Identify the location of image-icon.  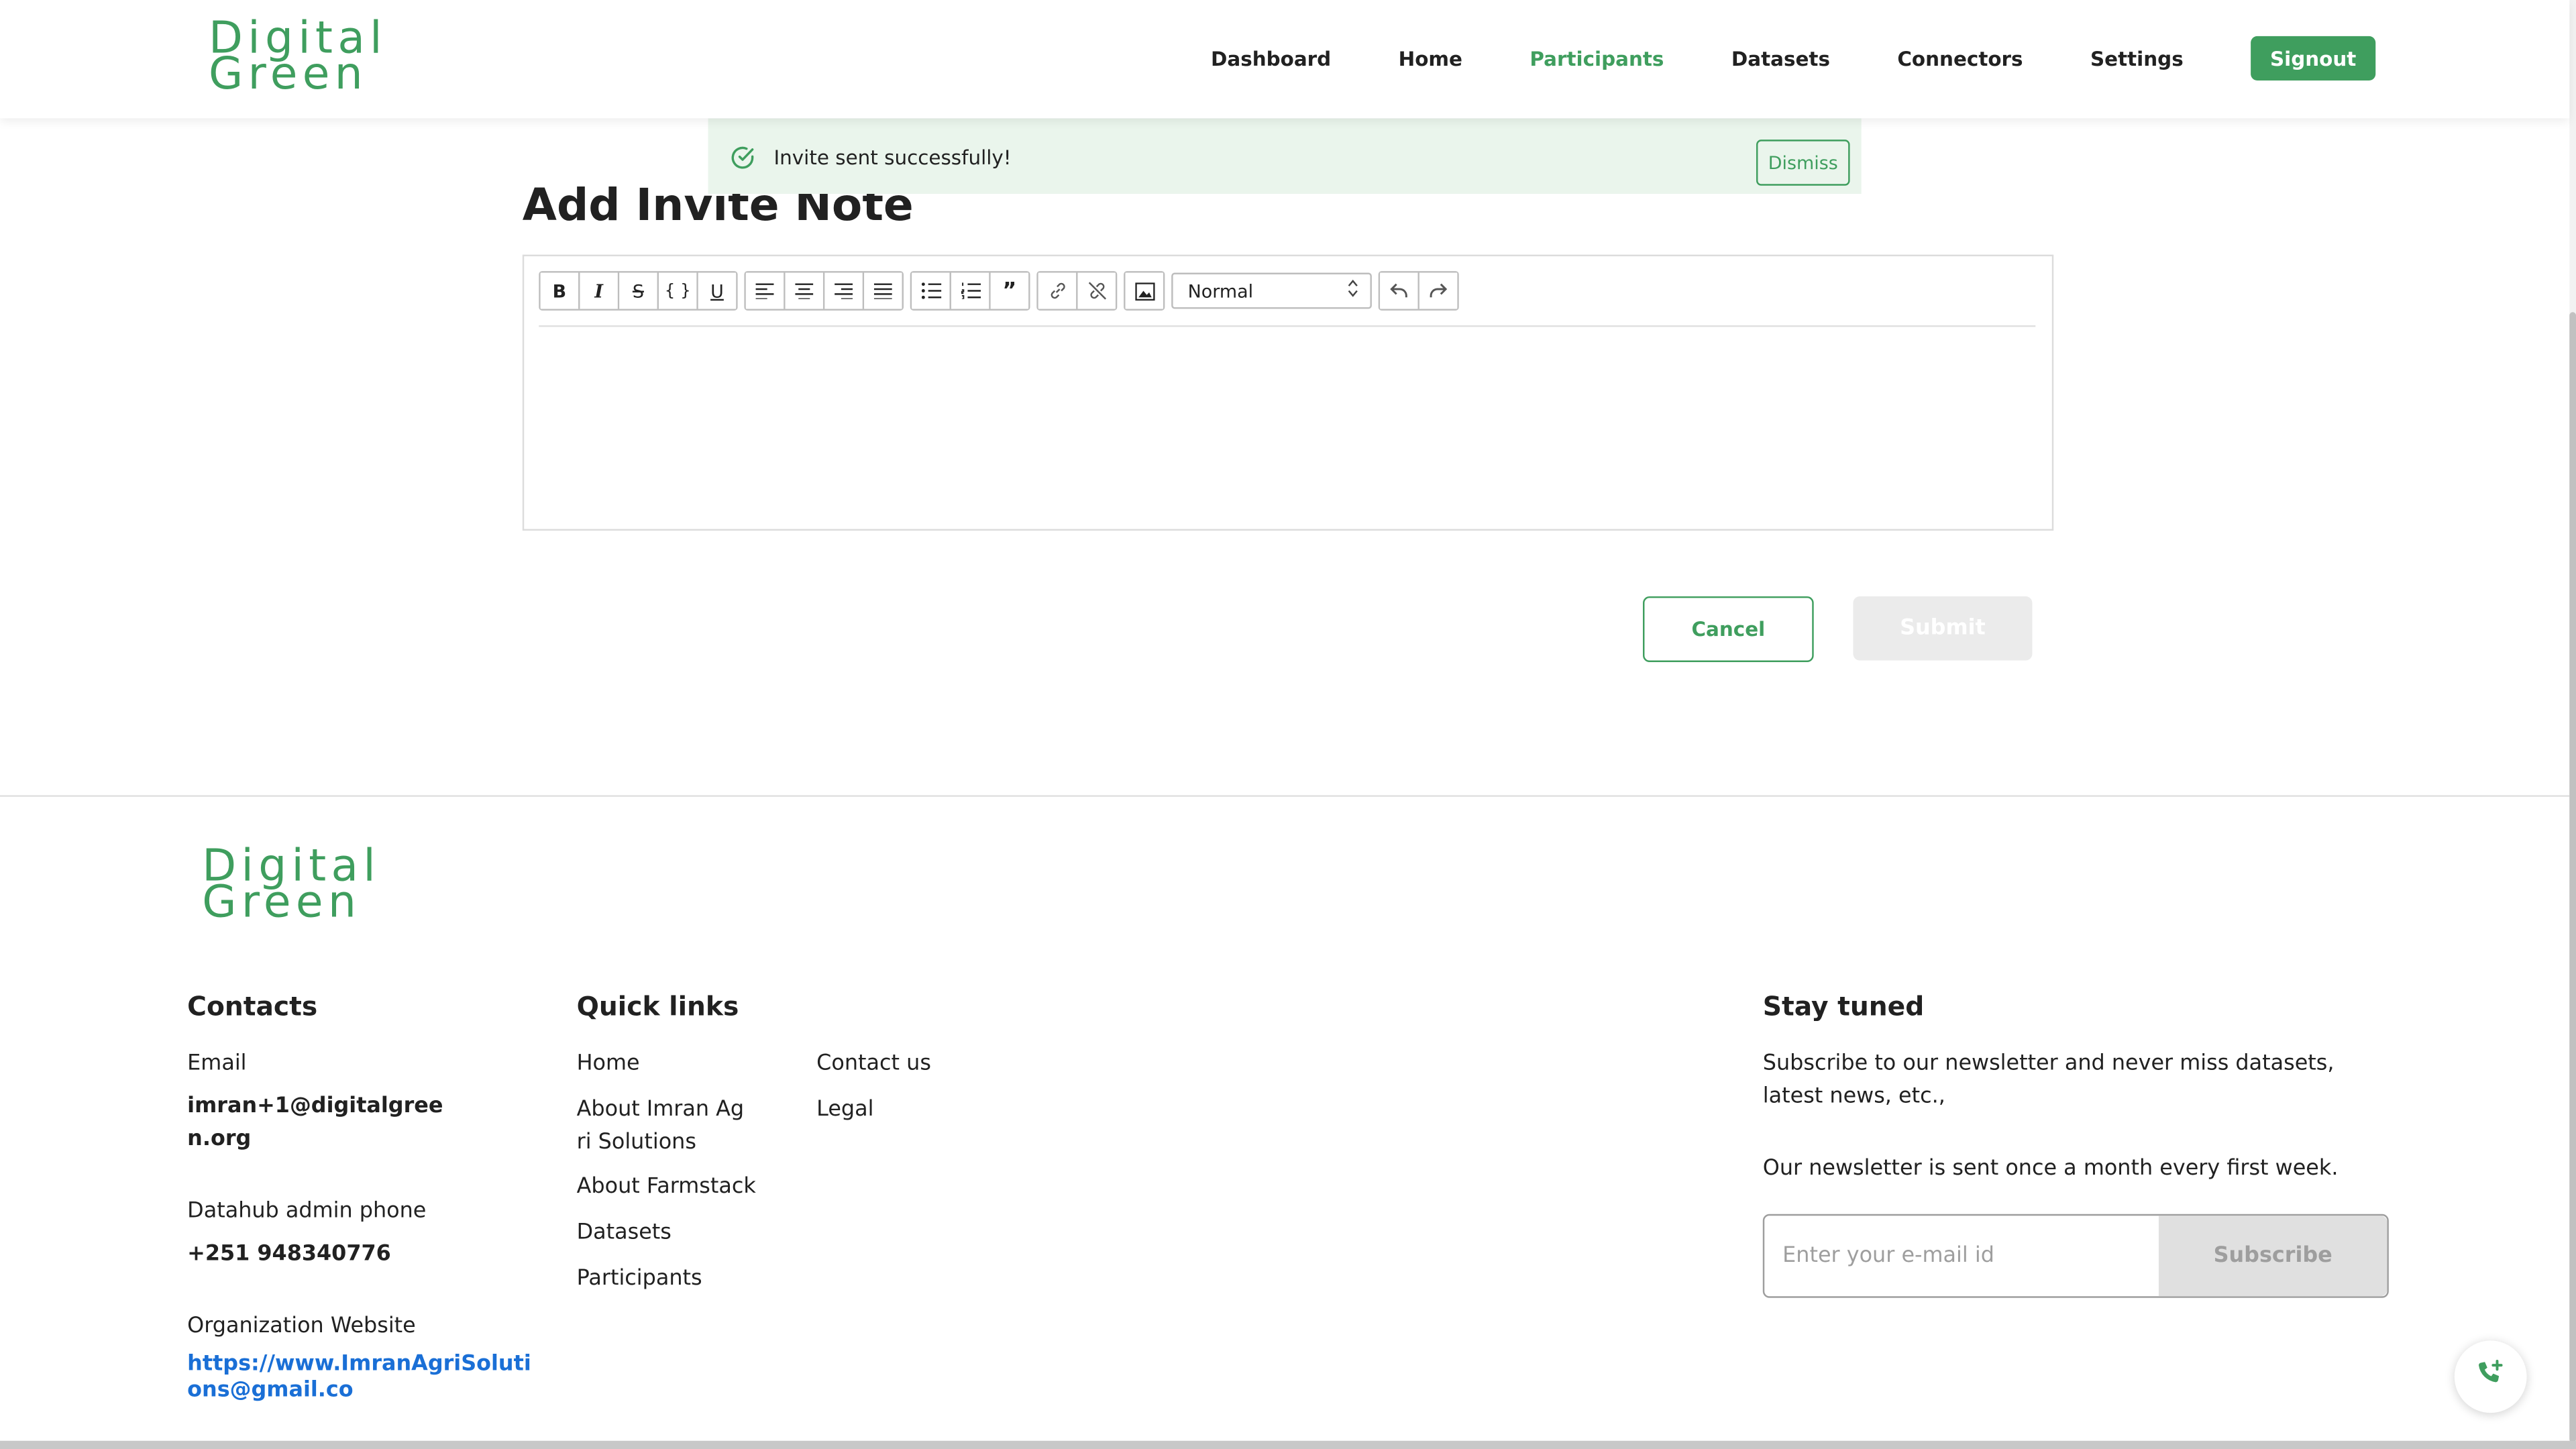
(1144, 290).